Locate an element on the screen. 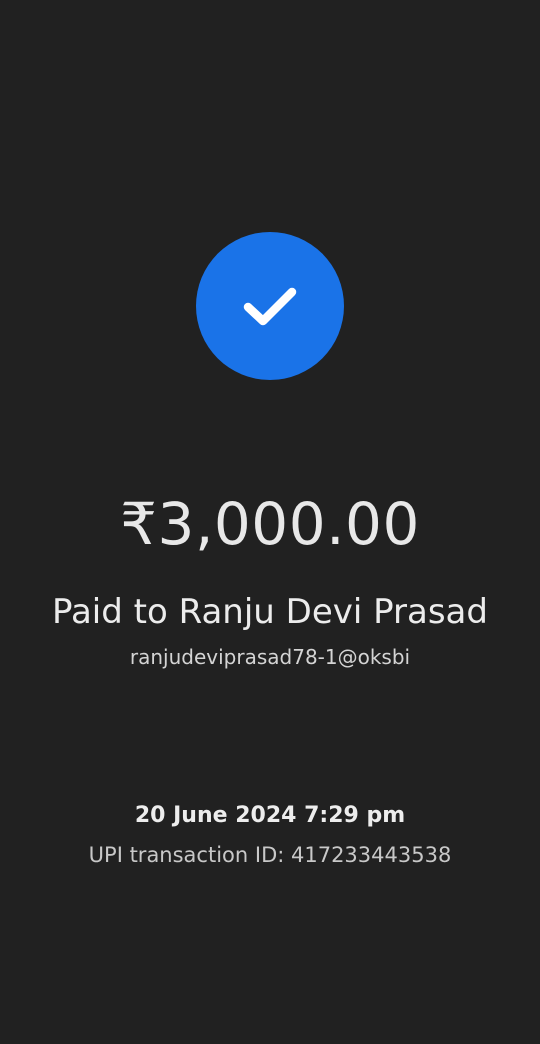 The height and width of the screenshot is (1044, 540). transaction-id: UPI transaction ID: 417233443538 is located at coordinates (270, 855).